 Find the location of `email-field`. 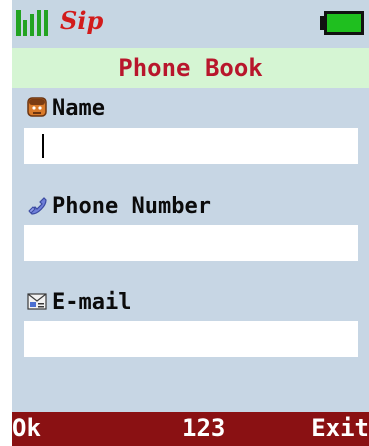

email-field is located at coordinates (191, 339).